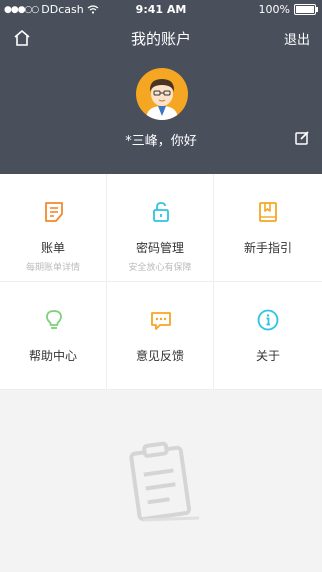  What do you see at coordinates (160, 336) in the screenshot?
I see `menu-item-feedback: 意见反馈` at bounding box center [160, 336].